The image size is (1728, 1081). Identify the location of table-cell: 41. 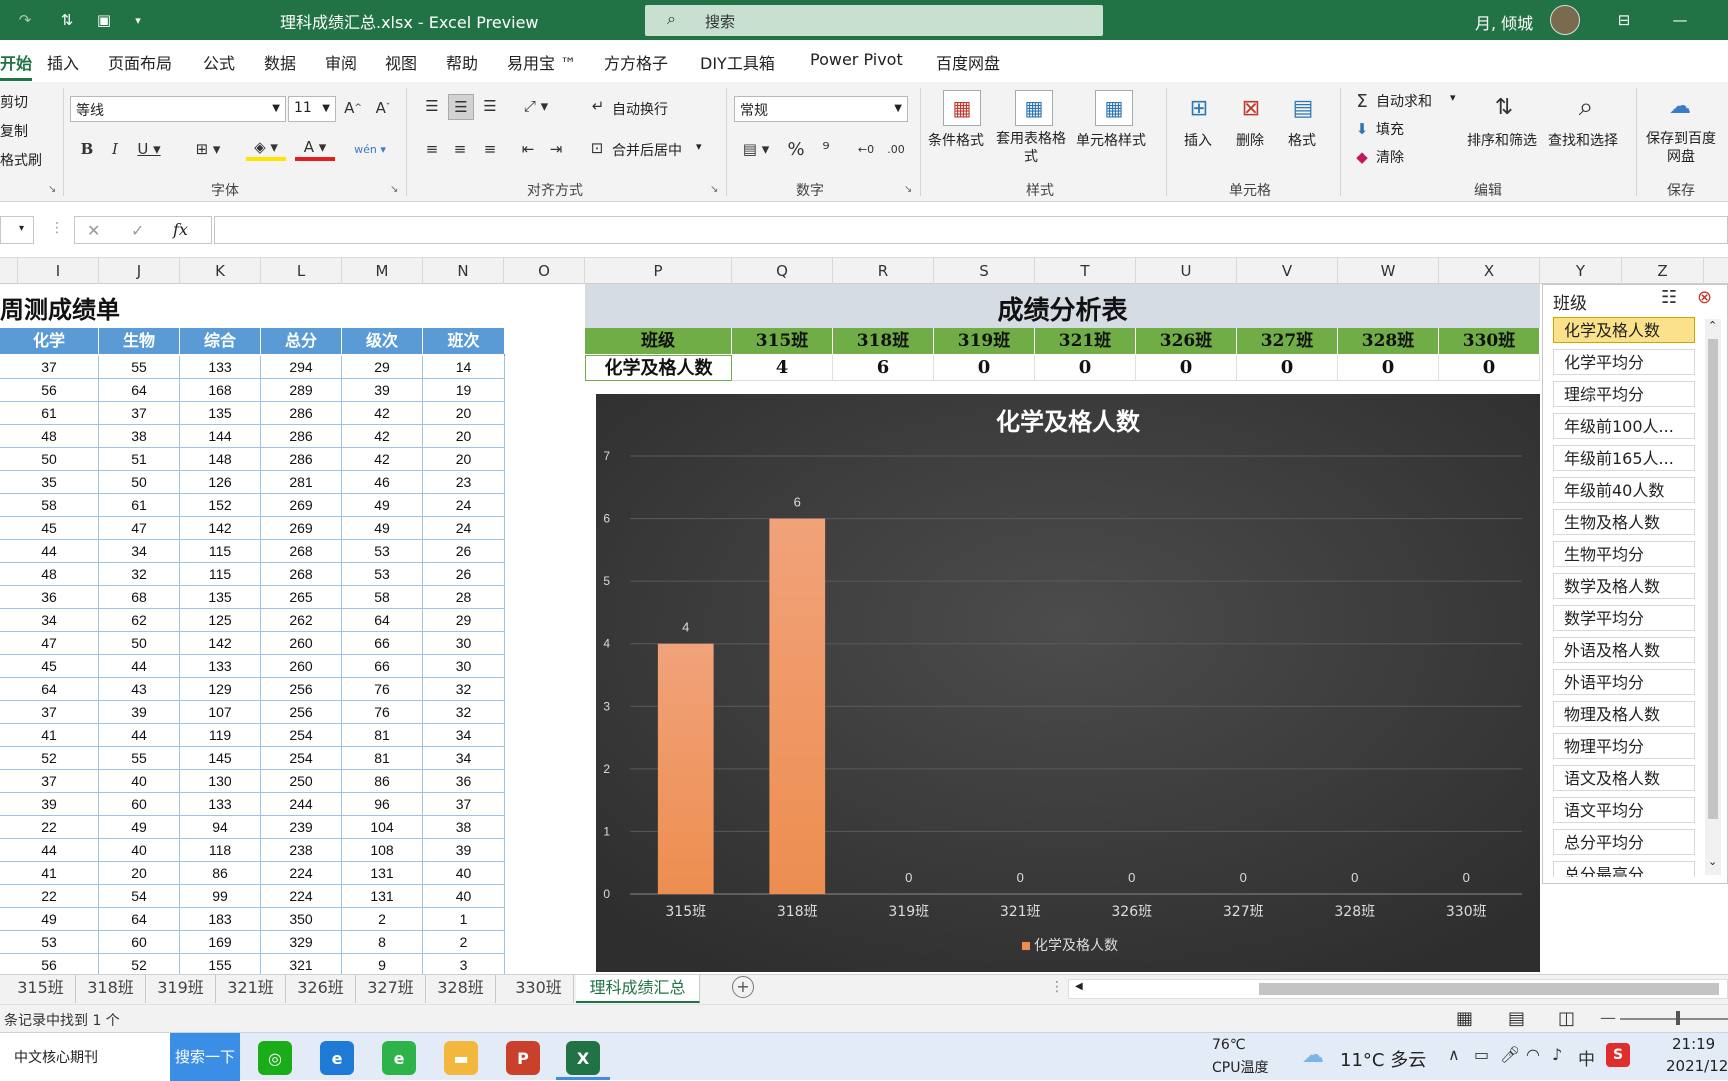
(49, 735).